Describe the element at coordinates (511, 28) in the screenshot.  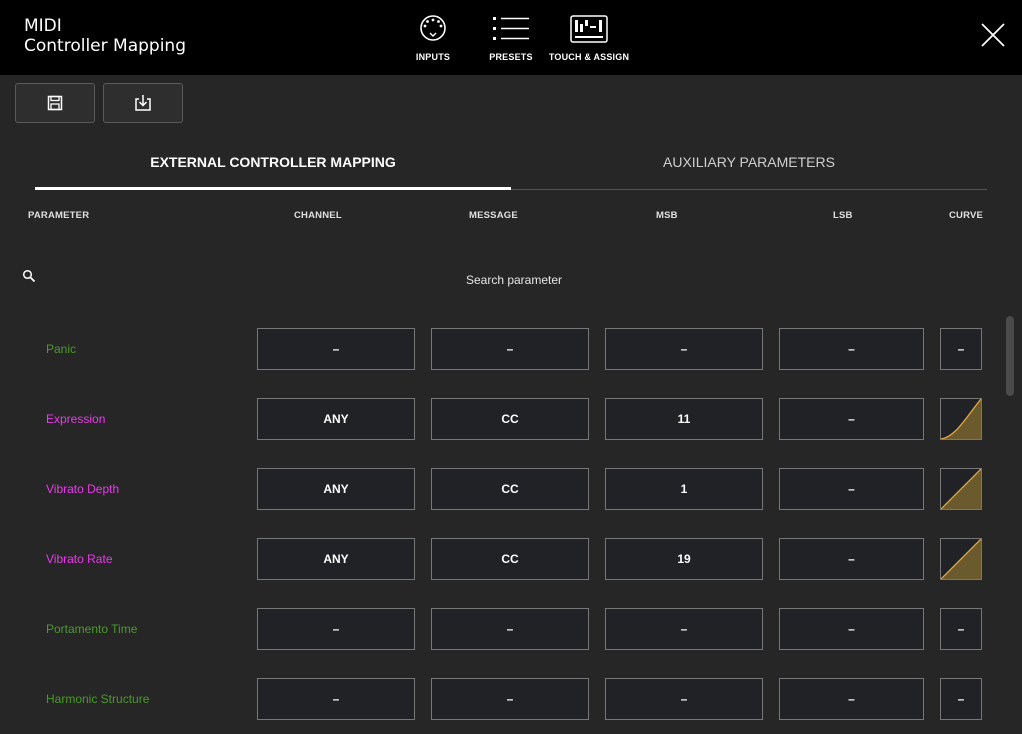
I see `list-icon` at that location.